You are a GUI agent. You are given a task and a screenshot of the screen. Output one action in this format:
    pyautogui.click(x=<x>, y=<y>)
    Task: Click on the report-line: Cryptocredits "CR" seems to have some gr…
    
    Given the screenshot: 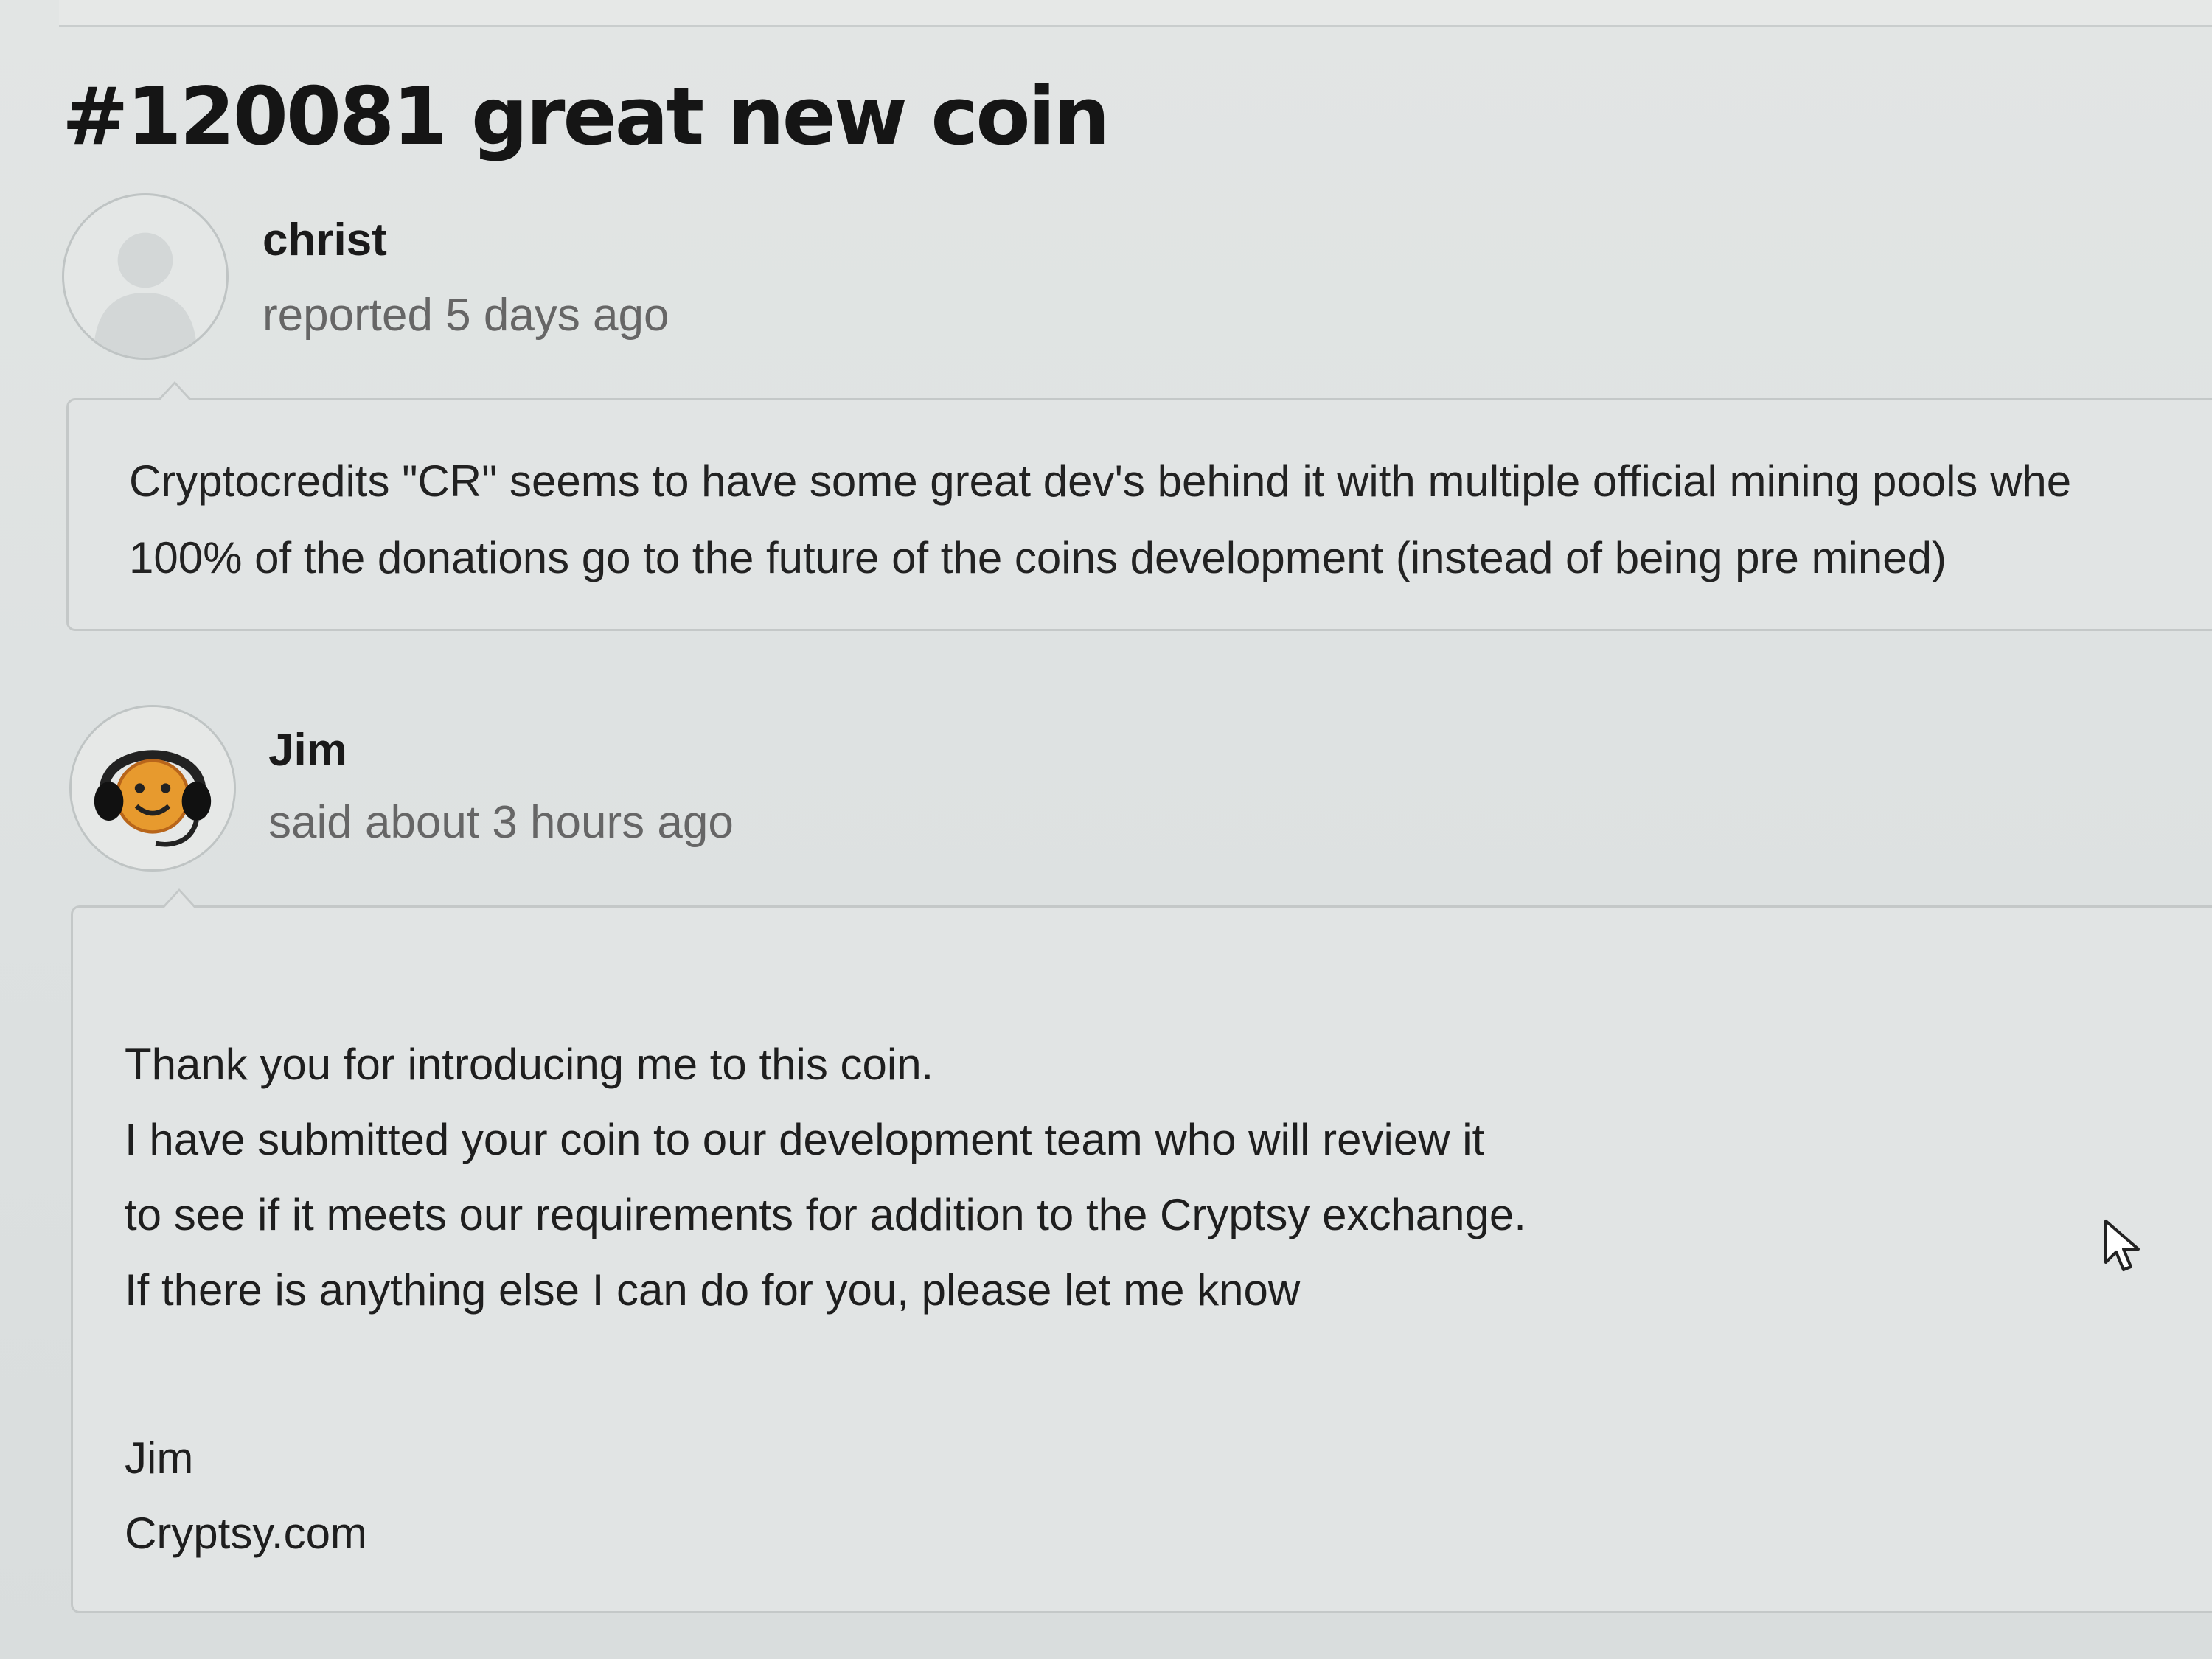 What is the action you would take?
    pyautogui.click(x=1100, y=481)
    